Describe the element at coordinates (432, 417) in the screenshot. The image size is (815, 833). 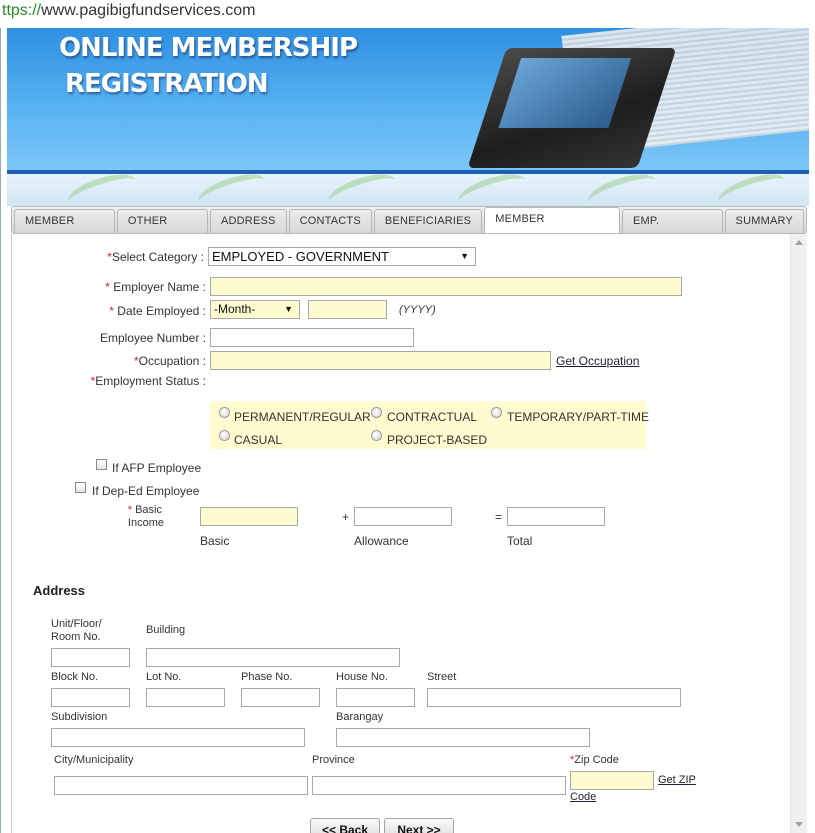
I see `radio-contractual-label: CONTRACTUAL` at that location.